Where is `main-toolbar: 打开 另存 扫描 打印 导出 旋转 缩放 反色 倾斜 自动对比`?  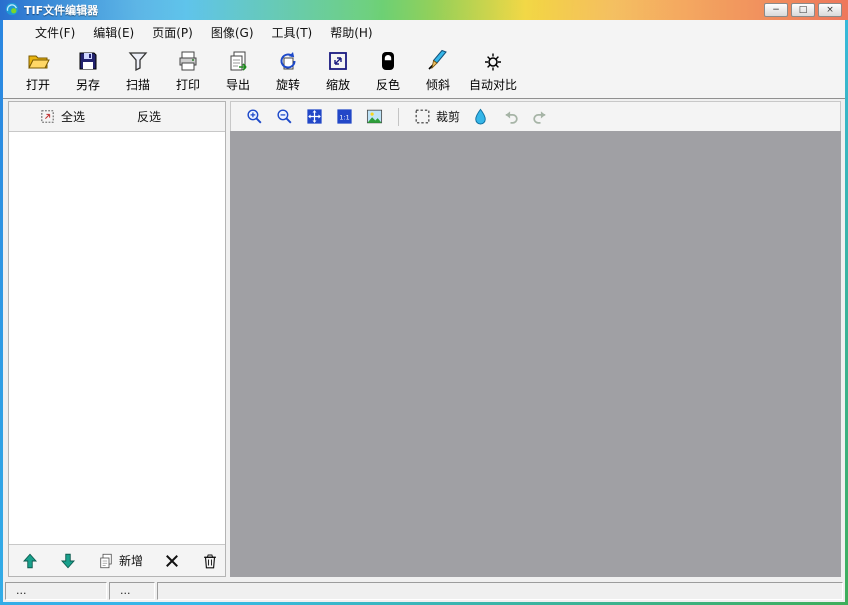
main-toolbar: 打开 另存 扫描 打印 导出 旋转 缩放 反色 倾斜 自动对比 is located at coordinates (424, 71).